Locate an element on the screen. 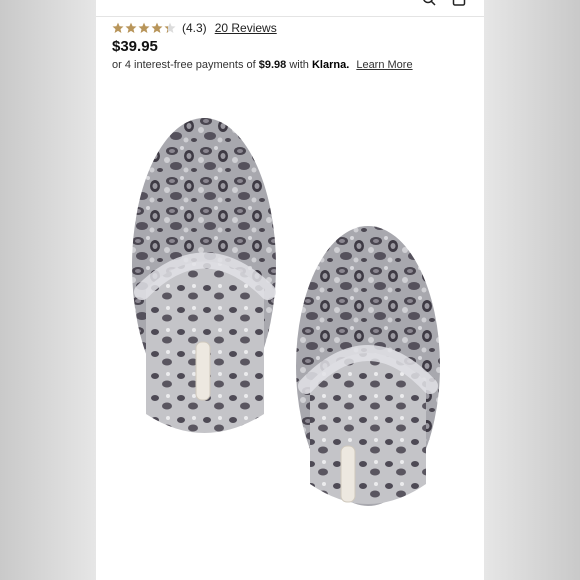 This screenshot has height=580, width=580. klarna-logo: Klarna. is located at coordinates (330, 65).